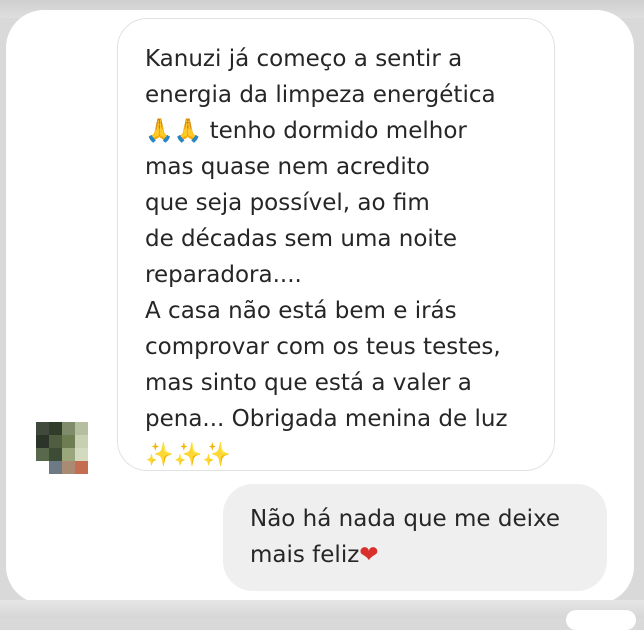 This screenshot has height=630, width=644. What do you see at coordinates (305, 555) in the screenshot?
I see `sent-message-text: mais feliz` at bounding box center [305, 555].